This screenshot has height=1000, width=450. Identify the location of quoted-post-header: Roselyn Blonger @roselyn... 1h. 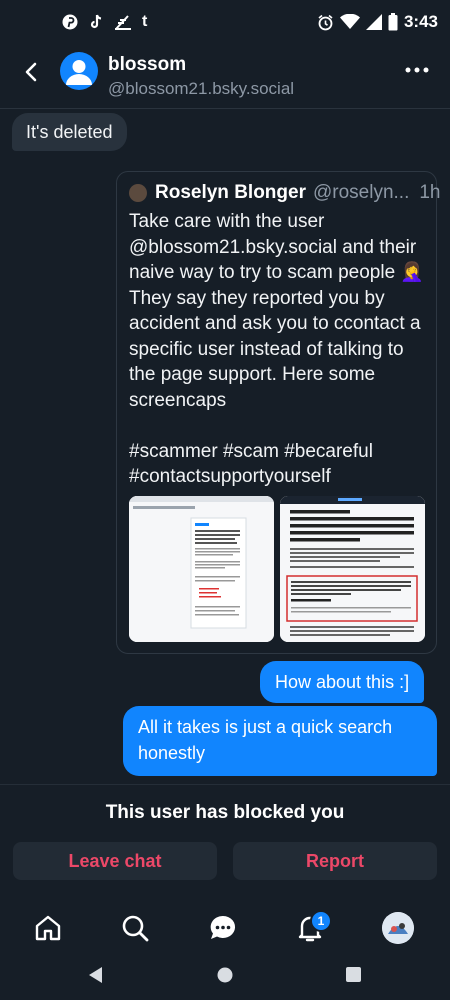
(285, 193).